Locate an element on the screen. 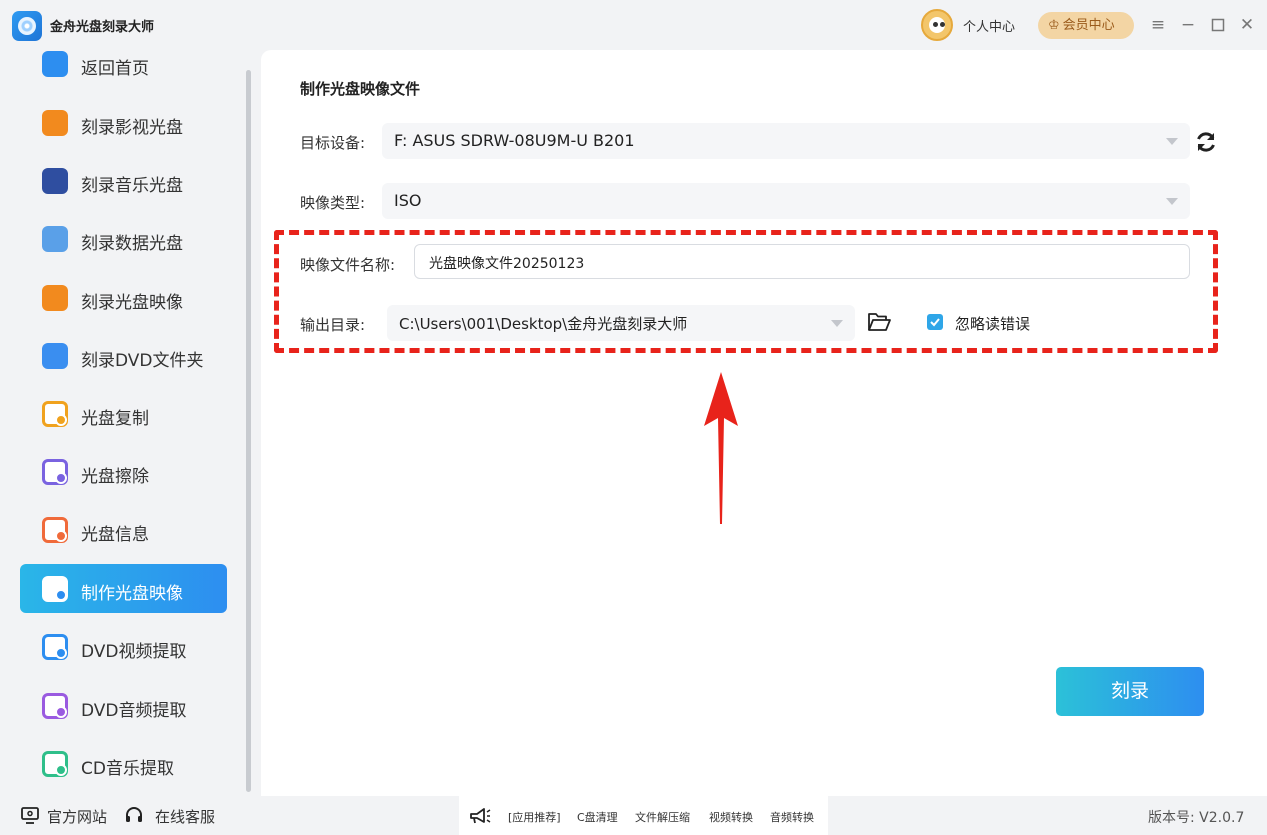 Image resolution: width=1267 pixels, height=835 pixels. output-dir-select: C:\Users\001\Desktop\金舟光盘刻录大师 is located at coordinates (621, 323).